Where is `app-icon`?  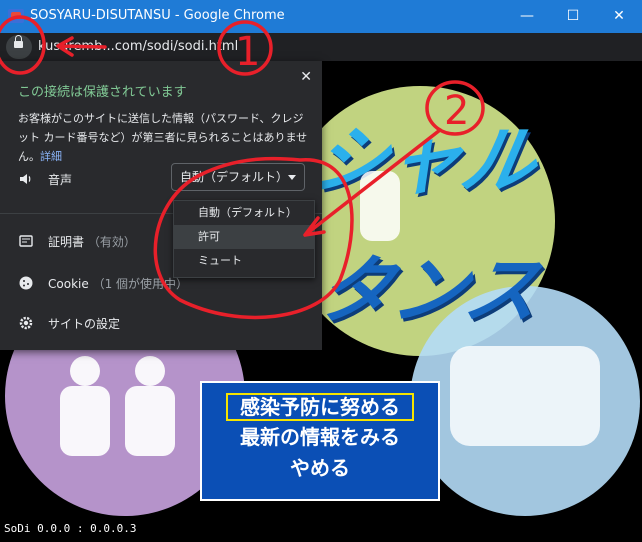
app-icon is located at coordinates (16, 16).